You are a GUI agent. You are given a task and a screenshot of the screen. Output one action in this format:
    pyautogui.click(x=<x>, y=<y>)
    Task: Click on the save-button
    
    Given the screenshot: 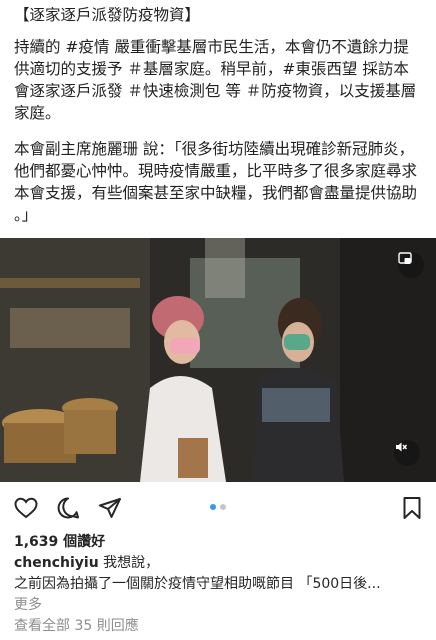 What is the action you would take?
    pyautogui.click(x=412, y=508)
    